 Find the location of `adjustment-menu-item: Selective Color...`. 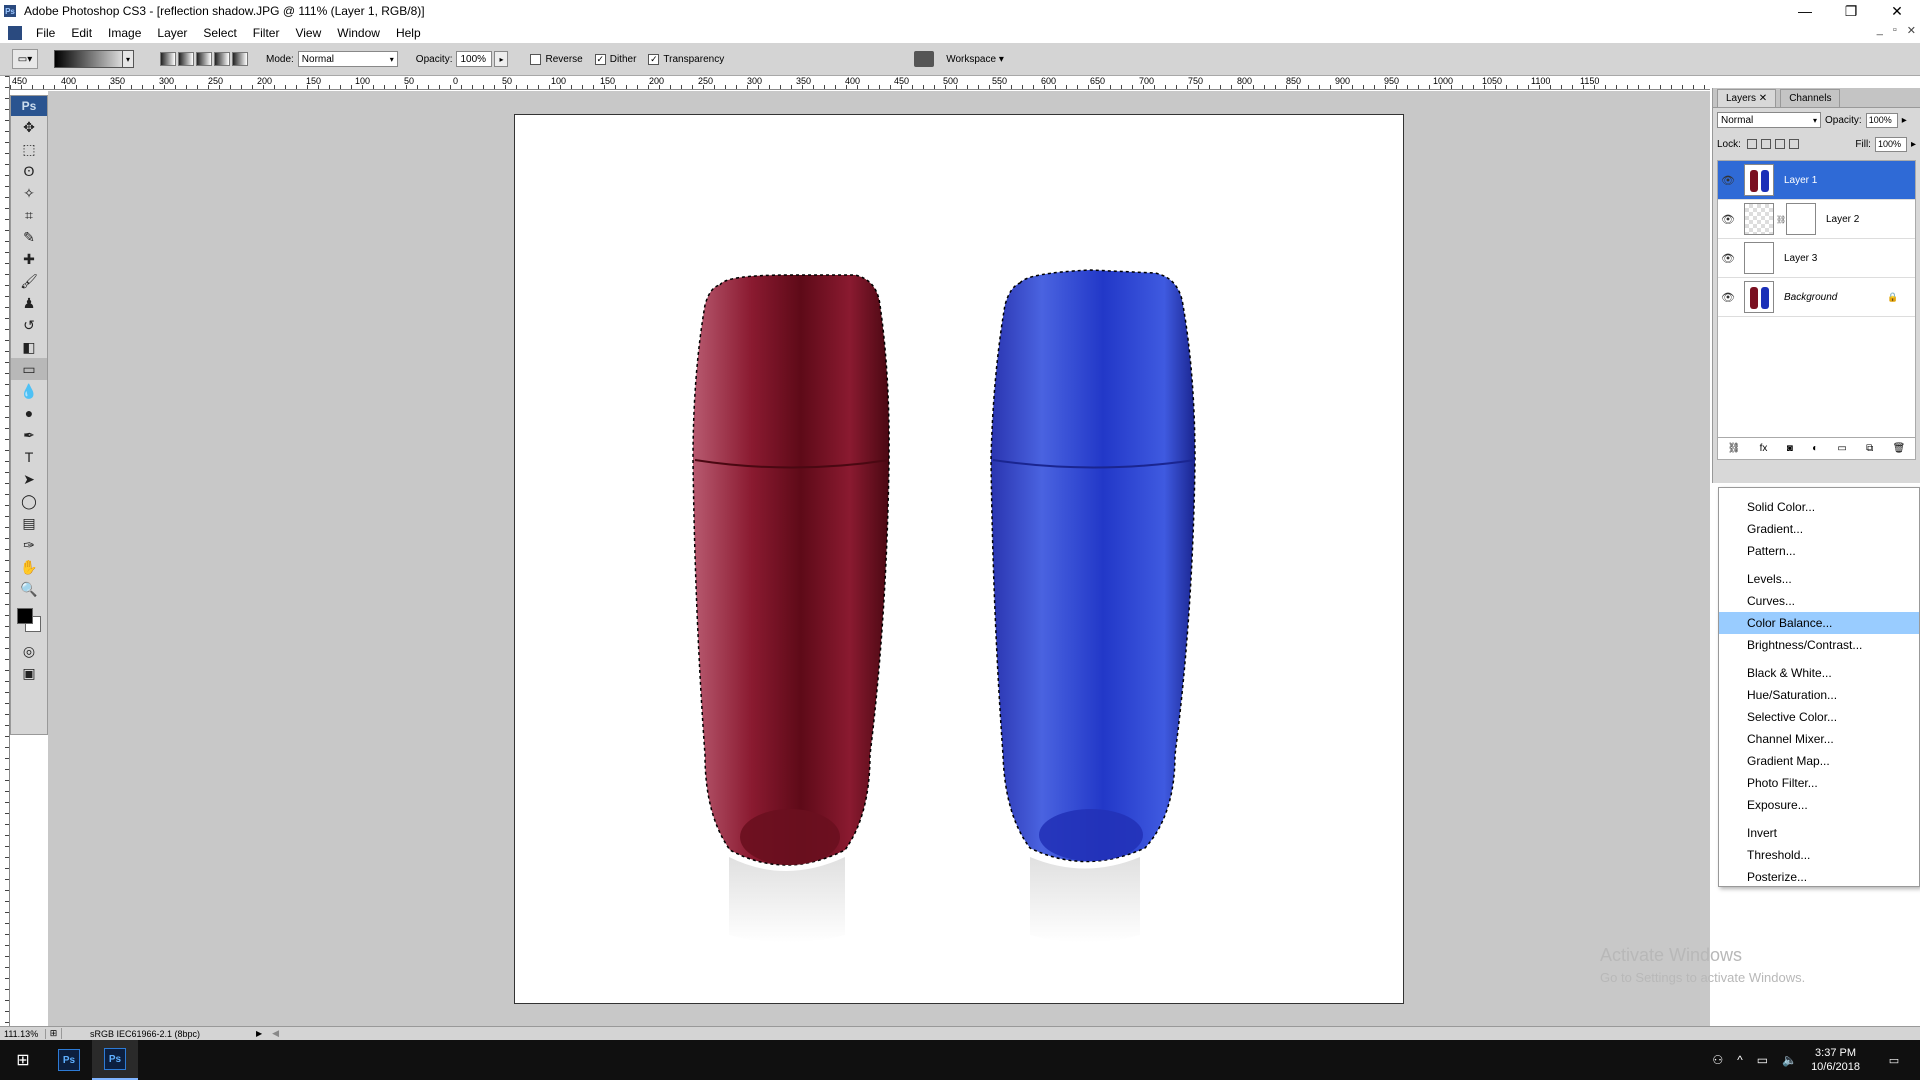

adjustment-menu-item: Selective Color... is located at coordinates (1819, 717).